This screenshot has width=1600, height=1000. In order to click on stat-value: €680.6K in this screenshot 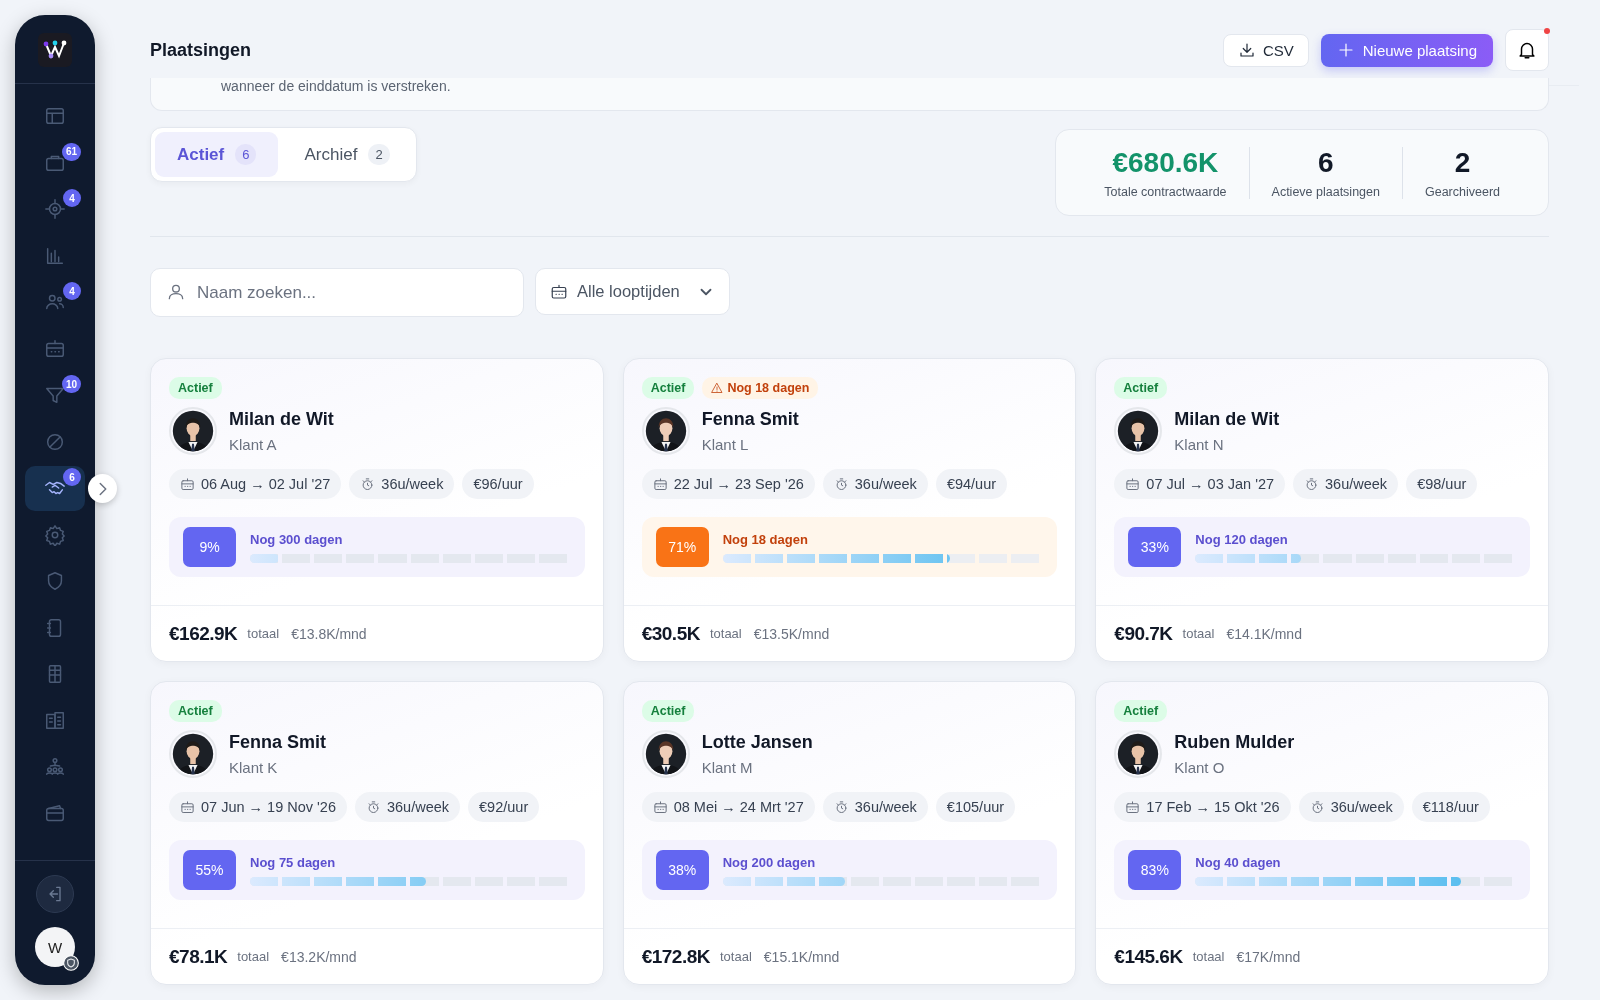, I will do `click(1165, 162)`.